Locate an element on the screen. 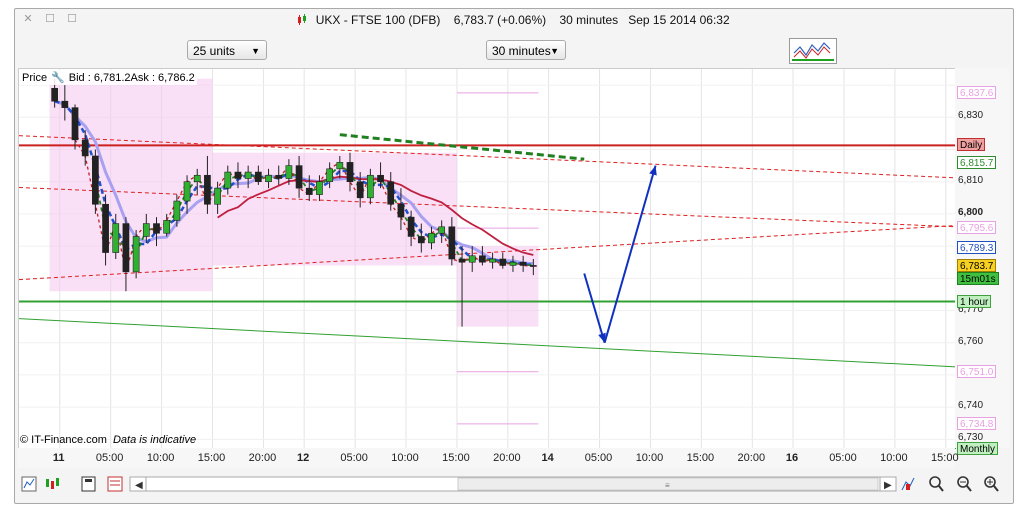 Image resolution: width=1026 pixels, height=521 pixels. price-level-label: 6,751.0 is located at coordinates (977, 371).